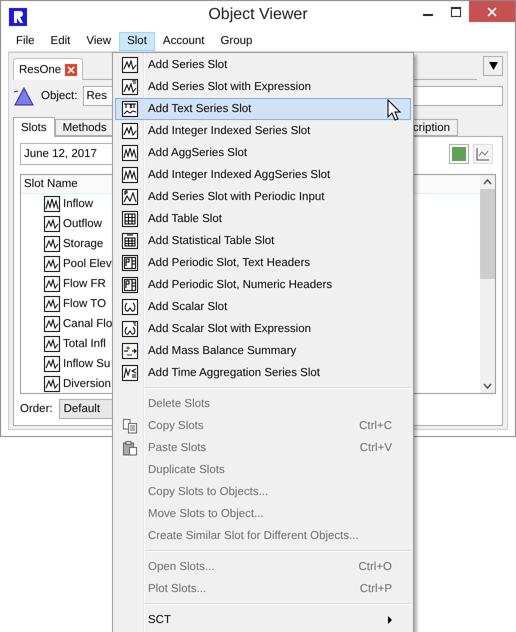 The width and height of the screenshot is (516, 632). Describe the element at coordinates (258, 15) in the screenshot. I see `window-title: Object Viewer` at that location.